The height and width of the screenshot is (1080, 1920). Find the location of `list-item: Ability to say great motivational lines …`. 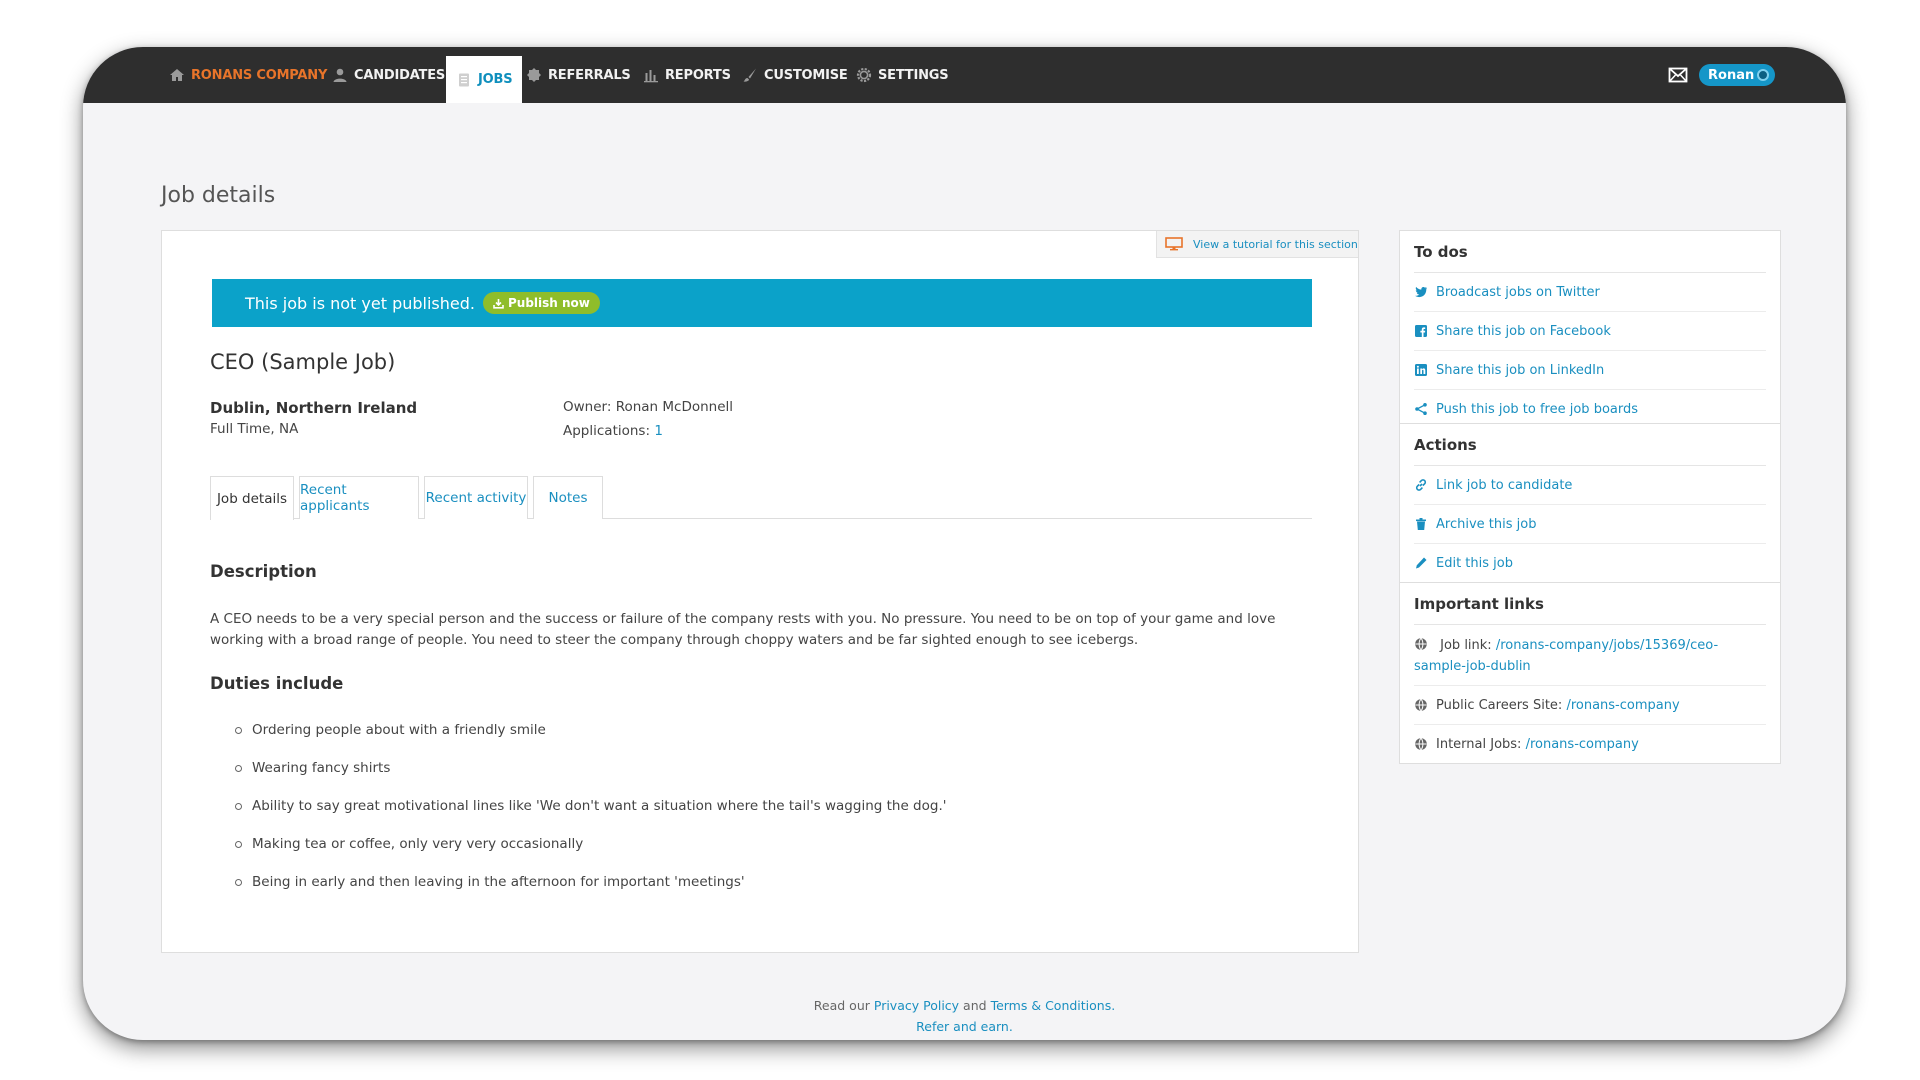

list-item: Ability to say great motivational lines … is located at coordinates (760, 815).